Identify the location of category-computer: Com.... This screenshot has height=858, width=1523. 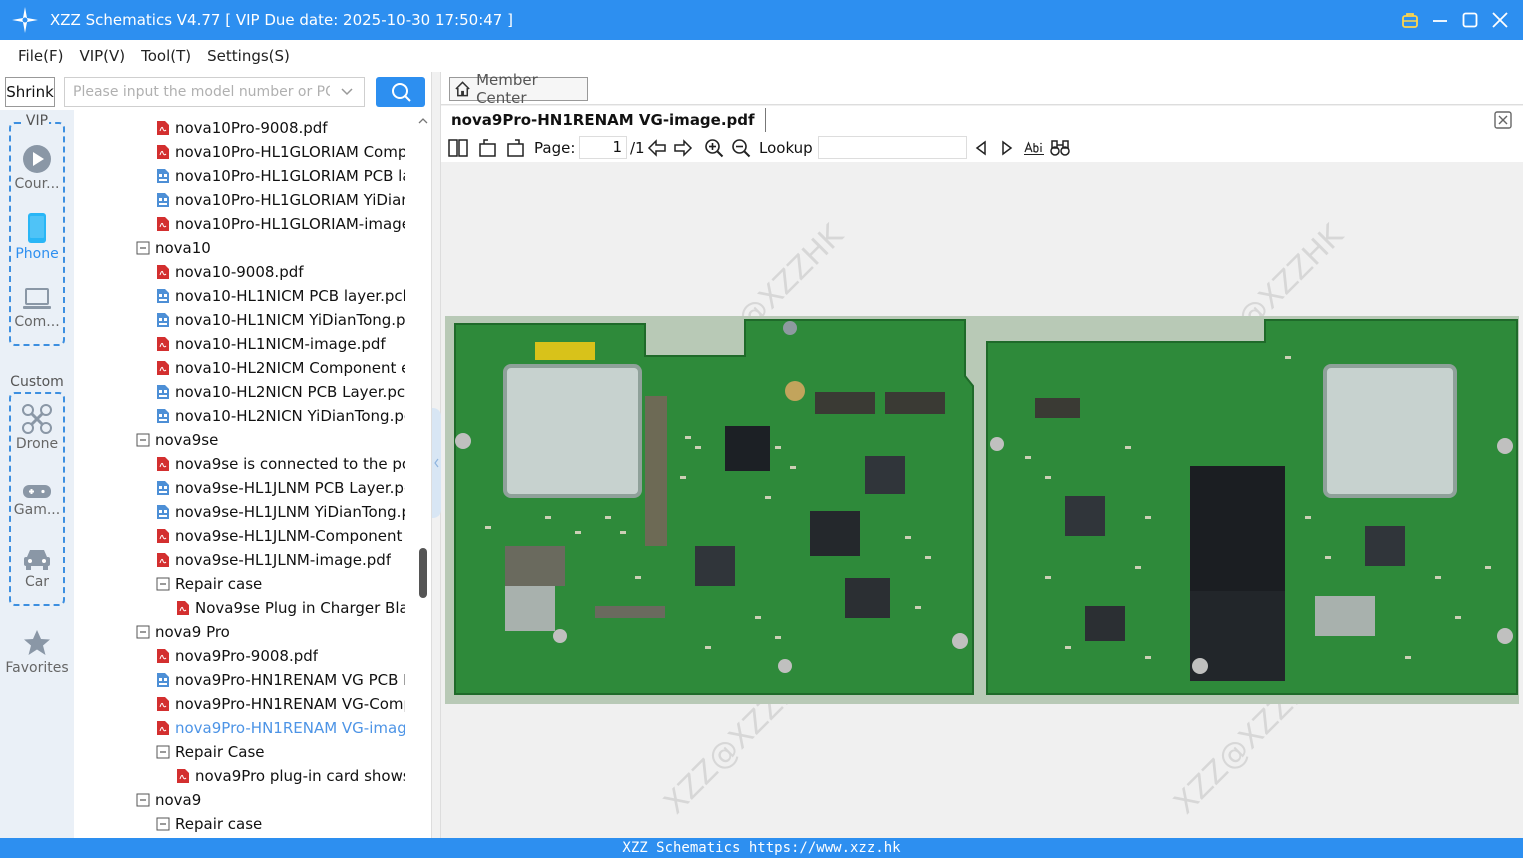
(37, 308).